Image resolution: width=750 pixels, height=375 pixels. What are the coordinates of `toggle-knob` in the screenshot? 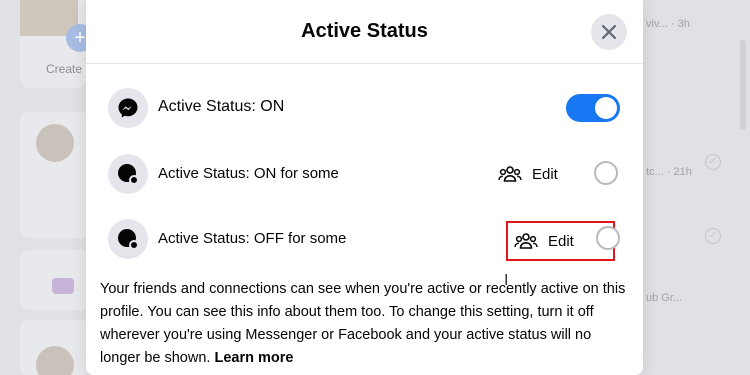 It's located at (606, 108).